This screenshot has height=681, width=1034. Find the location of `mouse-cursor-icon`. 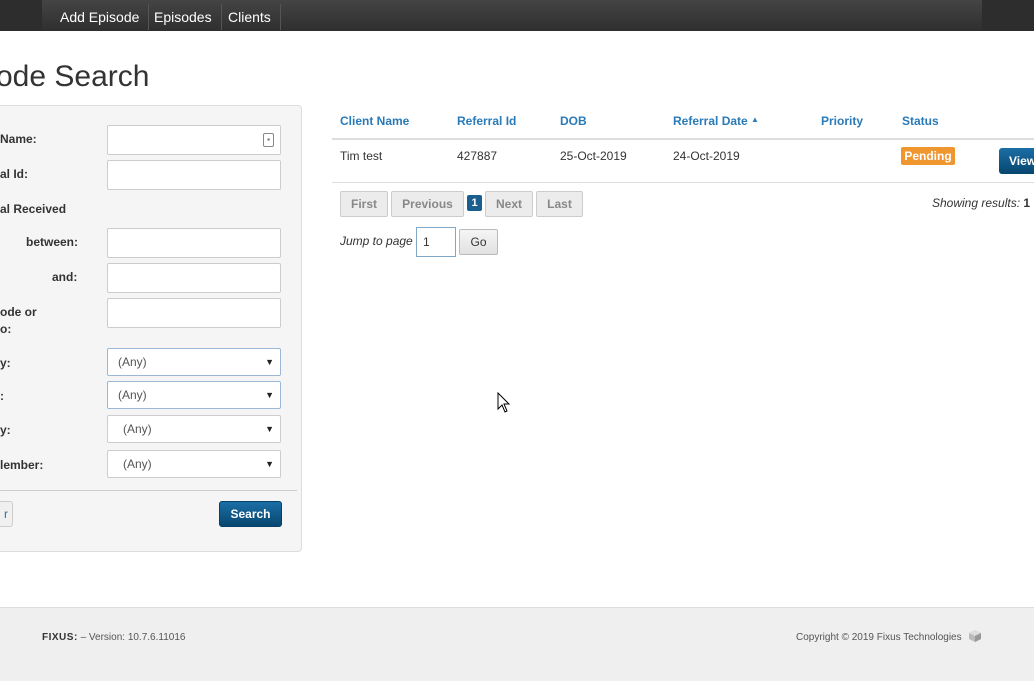

mouse-cursor-icon is located at coordinates (504, 402).